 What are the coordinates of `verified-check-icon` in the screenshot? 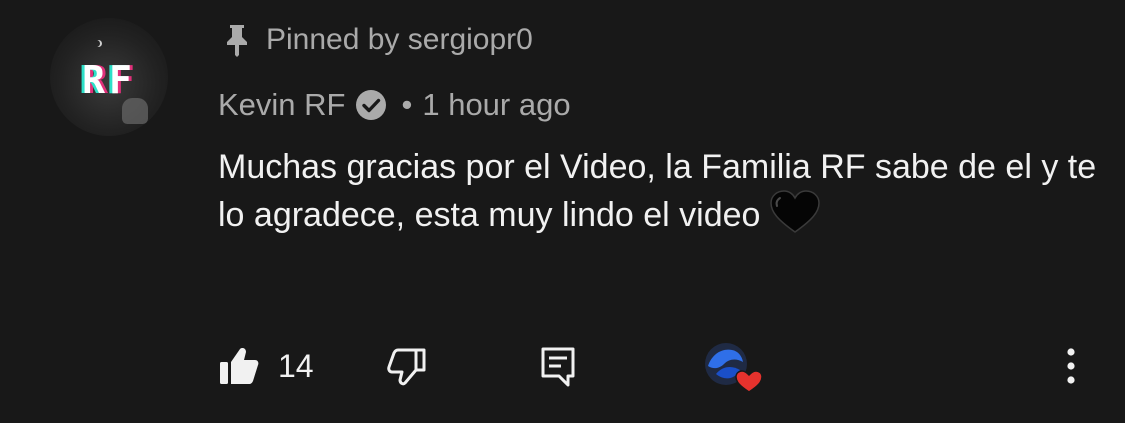 It's located at (371, 105).